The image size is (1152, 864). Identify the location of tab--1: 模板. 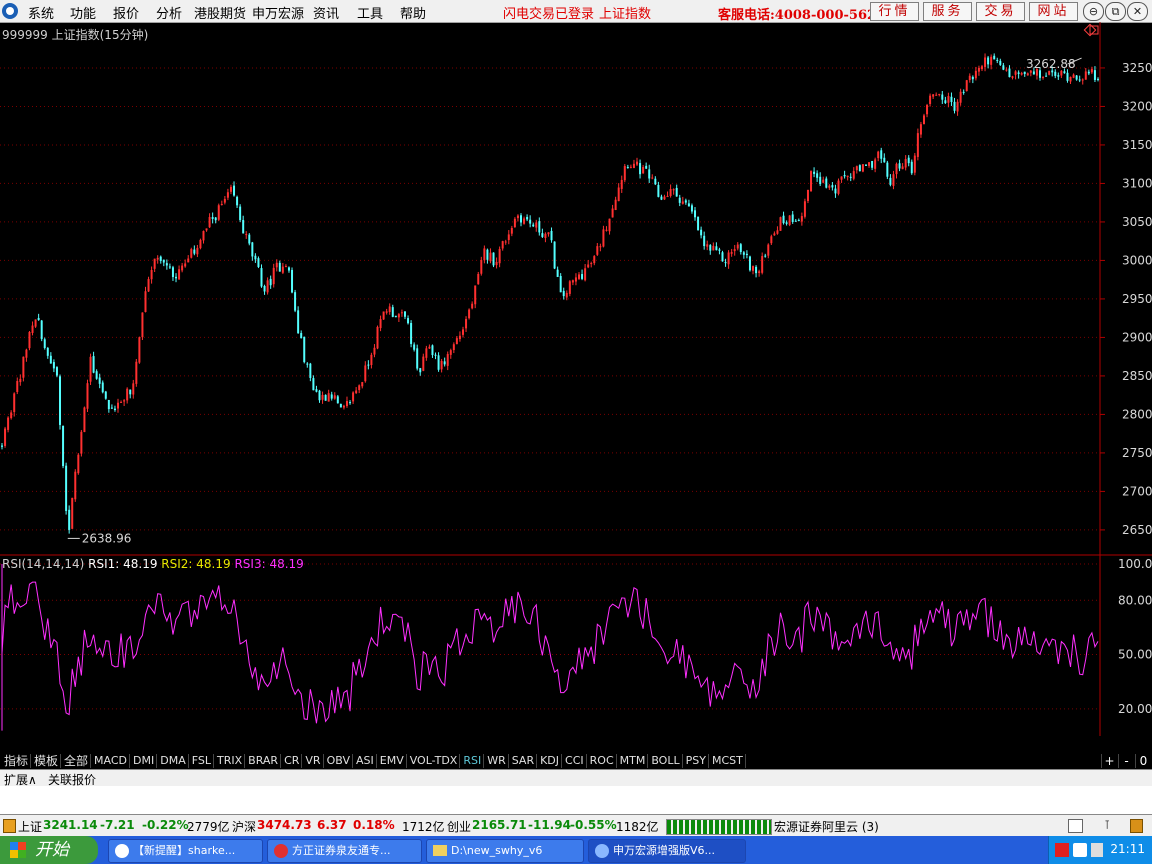
(47, 761).